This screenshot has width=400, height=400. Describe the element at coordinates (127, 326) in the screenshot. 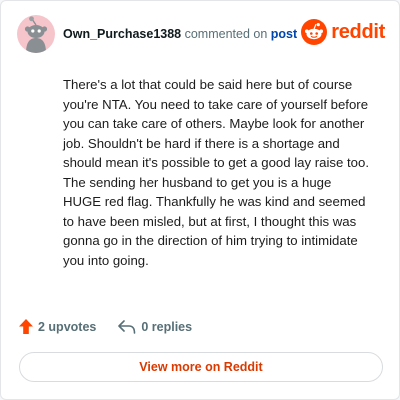

I see `reply-arrow-icon` at that location.